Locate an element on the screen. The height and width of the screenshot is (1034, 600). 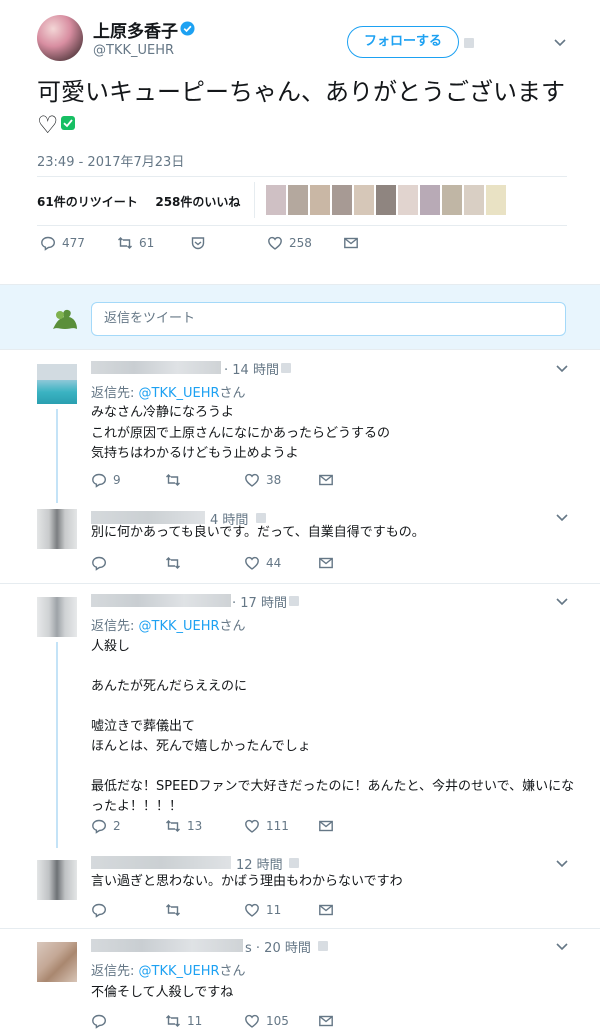
retweets-stat: 61件のリツイート is located at coordinates (87, 202).